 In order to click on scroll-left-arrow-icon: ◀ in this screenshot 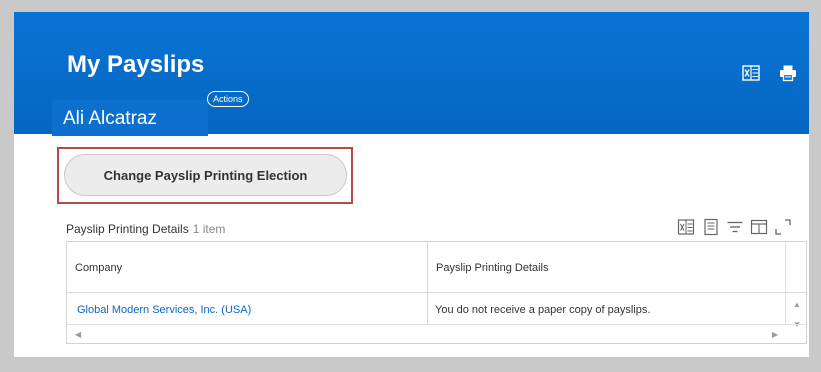, I will do `click(78, 334)`.